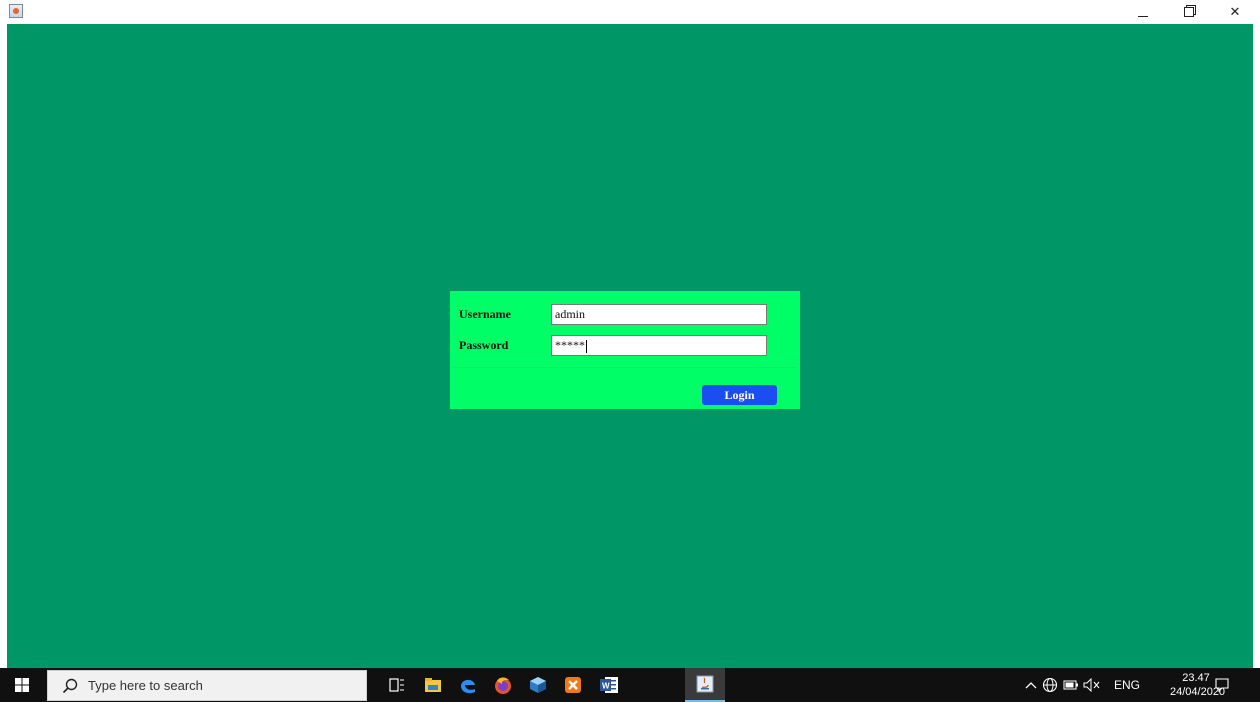 The image size is (1260, 702). Describe the element at coordinates (1235, 12) in the screenshot. I see `close-button: ✕` at that location.